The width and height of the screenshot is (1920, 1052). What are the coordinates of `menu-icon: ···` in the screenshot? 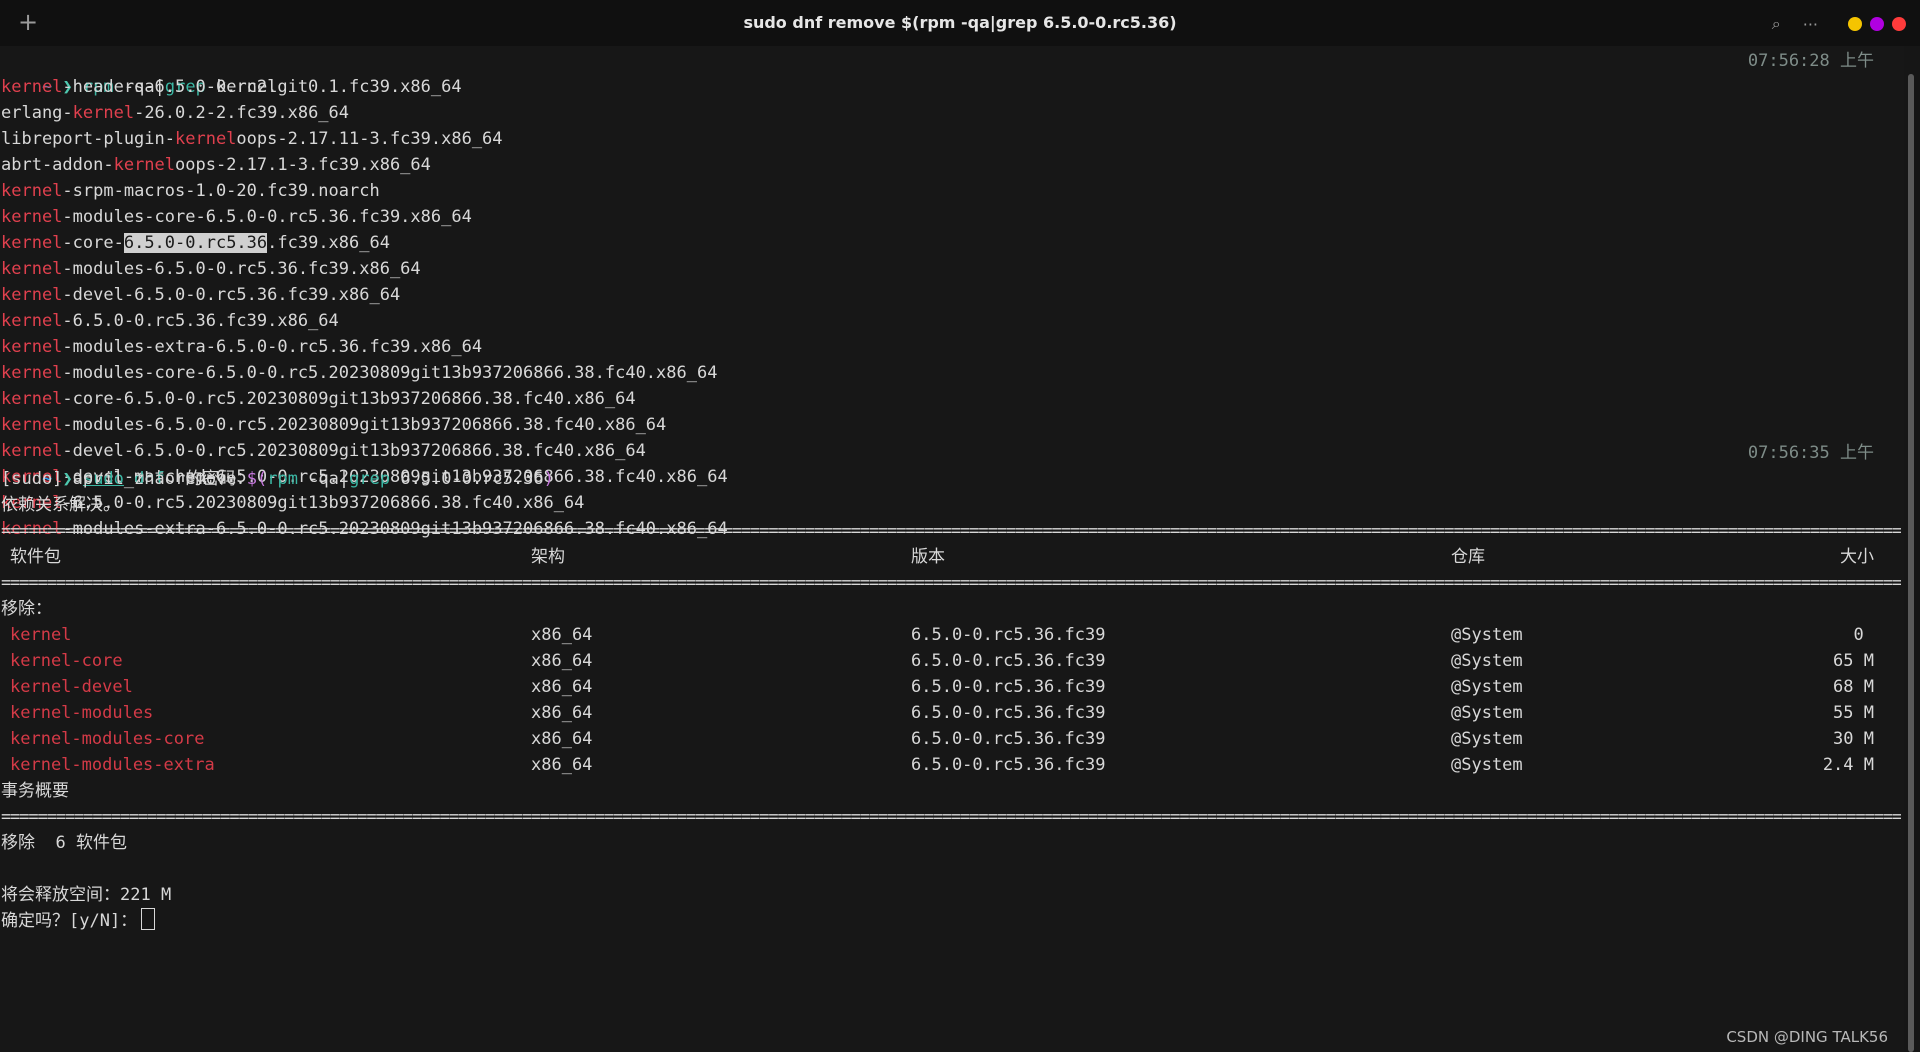 It's located at (1810, 24).